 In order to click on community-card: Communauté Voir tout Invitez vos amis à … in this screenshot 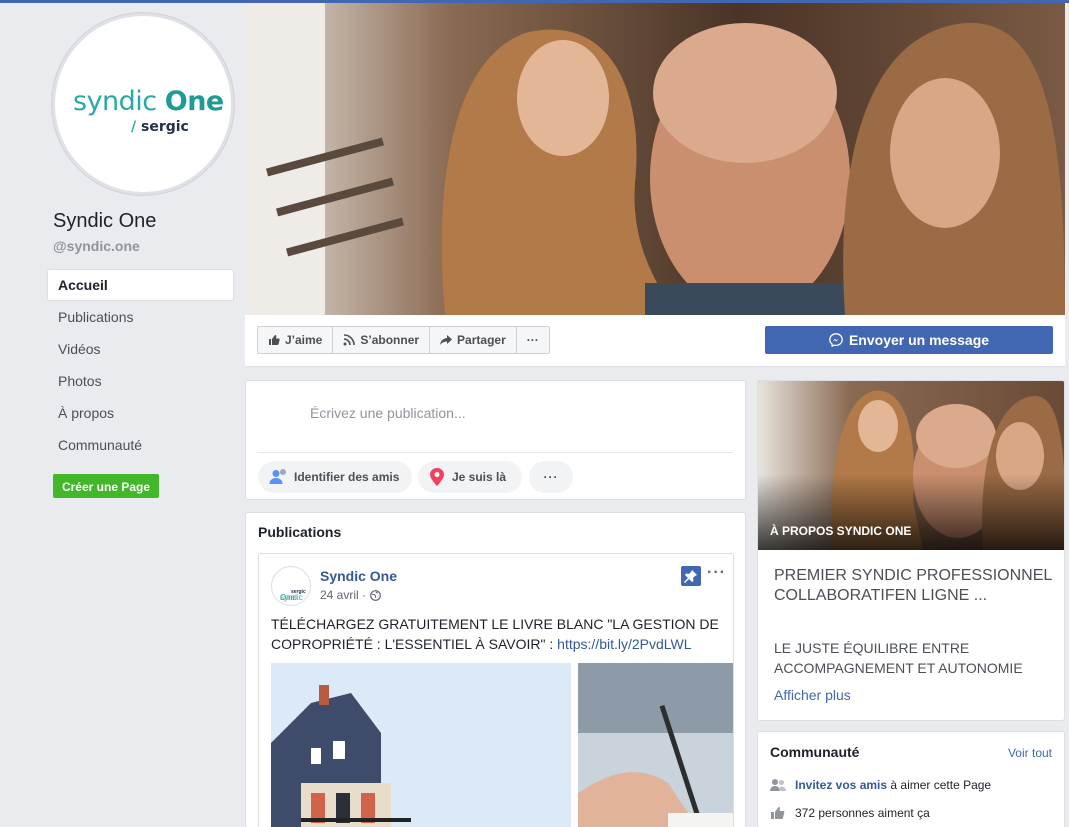, I will do `click(911, 779)`.